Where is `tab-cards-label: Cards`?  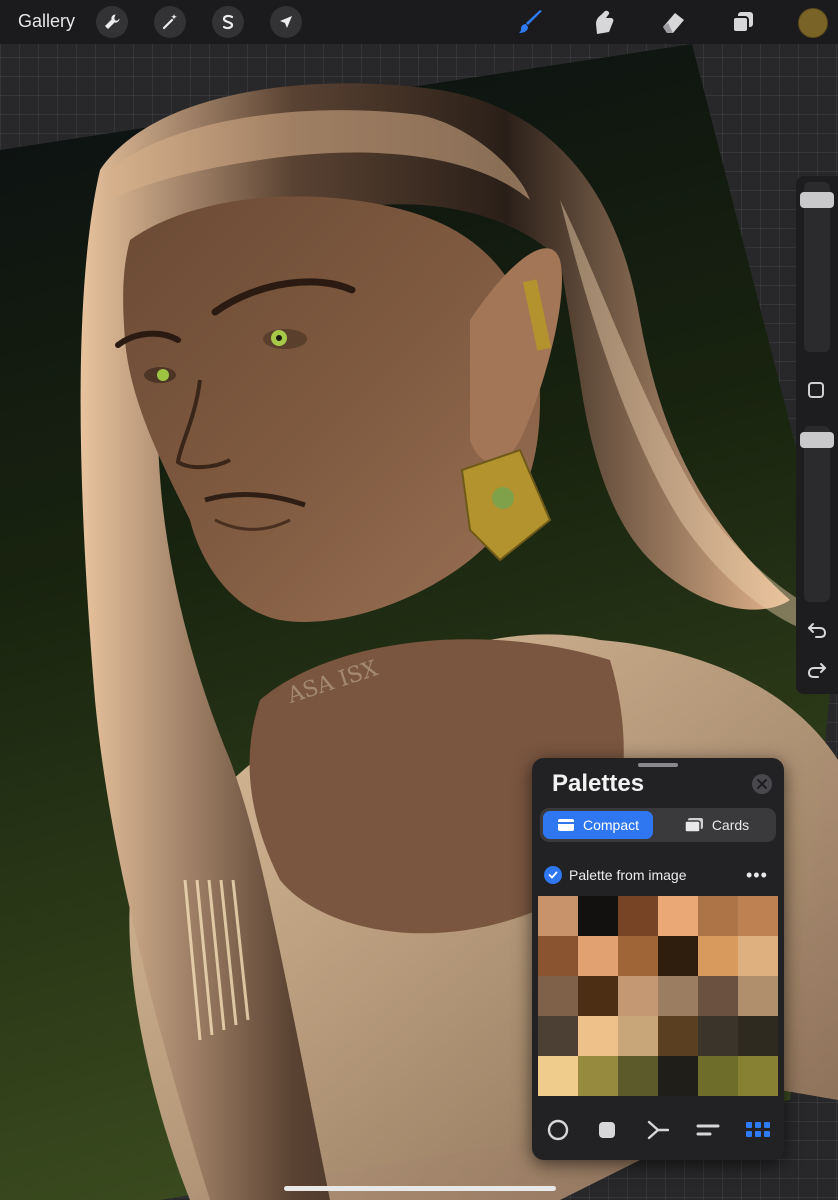
tab-cards-label: Cards is located at coordinates (730, 825).